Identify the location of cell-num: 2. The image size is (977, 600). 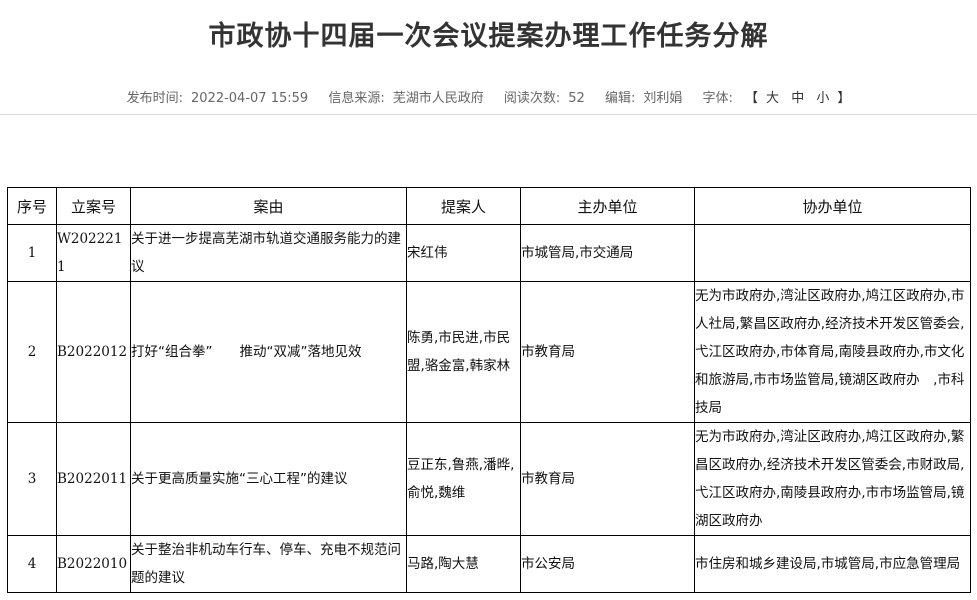
(32, 352).